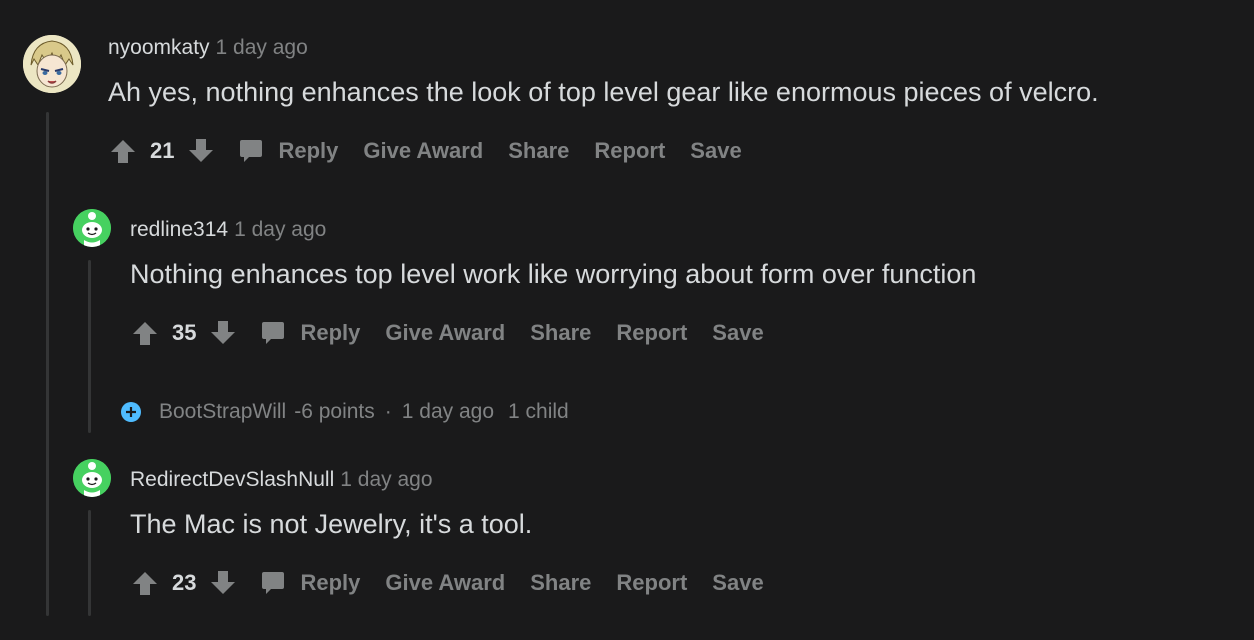  Describe the element at coordinates (334, 411) in the screenshot. I see `collapsed-points: -6 points` at that location.